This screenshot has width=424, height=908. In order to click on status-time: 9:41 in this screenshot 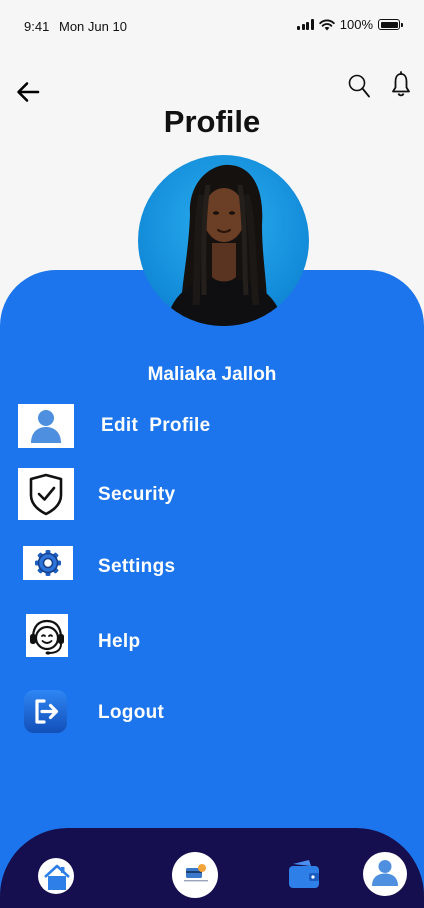, I will do `click(37, 26)`.